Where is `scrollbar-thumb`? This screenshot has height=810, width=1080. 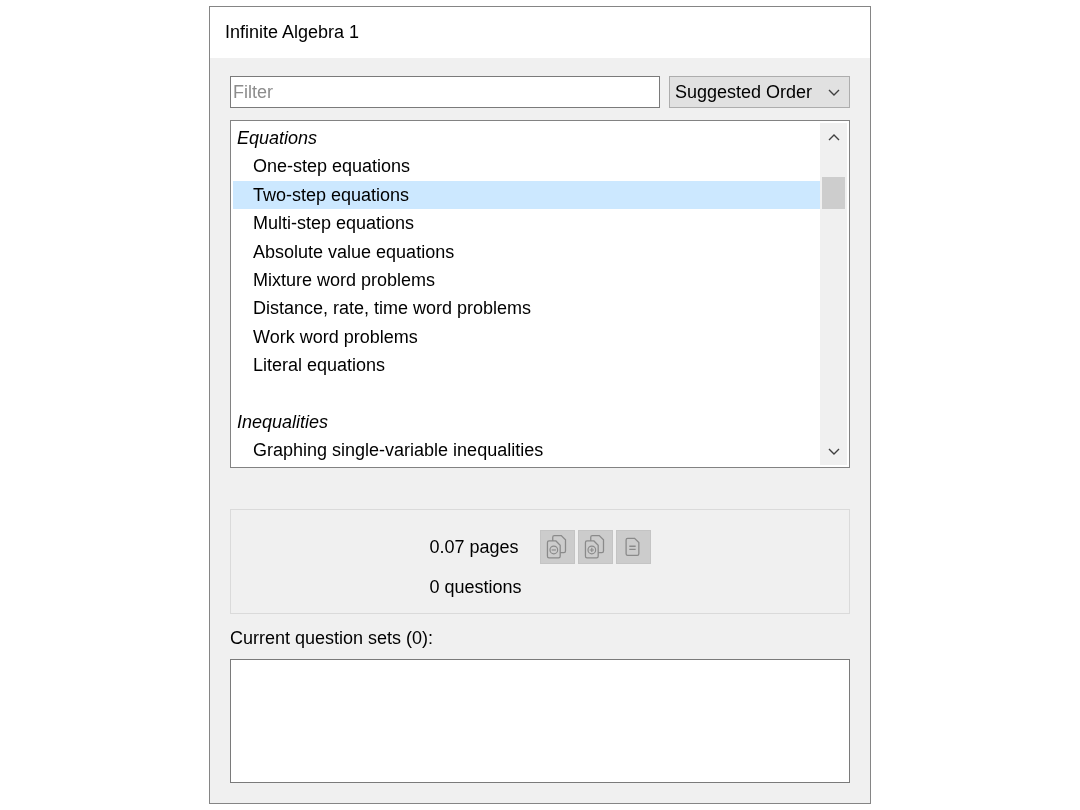
scrollbar-thumb is located at coordinates (833, 193).